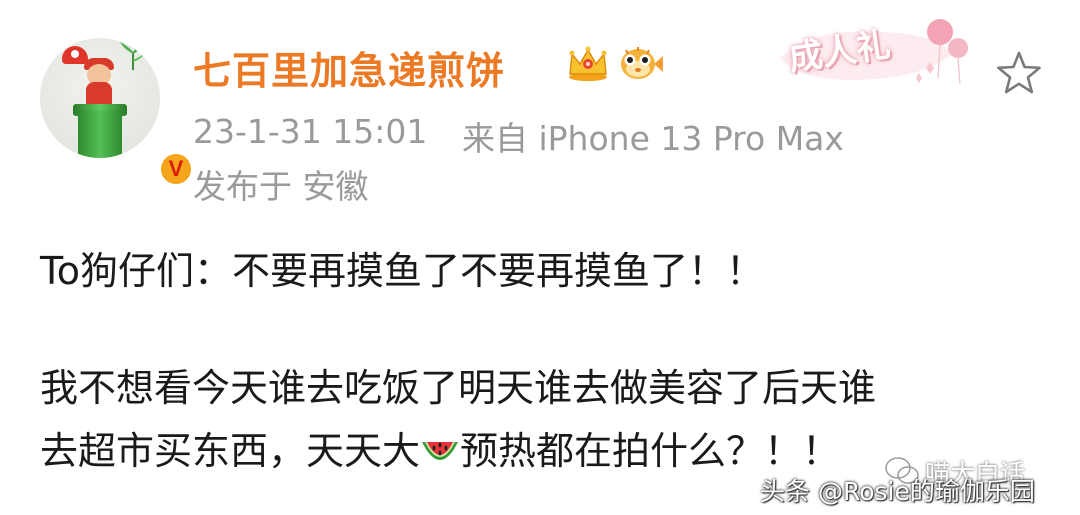 Image resolution: width=1080 pixels, height=515 pixels. Describe the element at coordinates (349, 67) in the screenshot. I see `username: 七百里加急递煎饼` at that location.